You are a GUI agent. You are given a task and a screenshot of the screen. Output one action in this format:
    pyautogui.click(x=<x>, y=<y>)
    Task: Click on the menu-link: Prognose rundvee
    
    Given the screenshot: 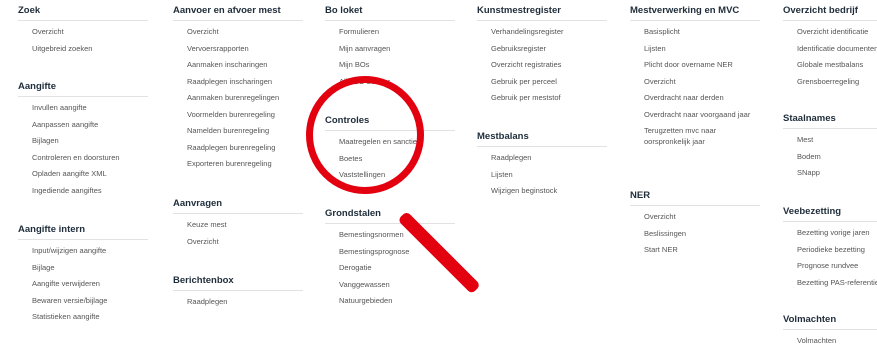 What is the action you would take?
    pyautogui.click(x=830, y=266)
    